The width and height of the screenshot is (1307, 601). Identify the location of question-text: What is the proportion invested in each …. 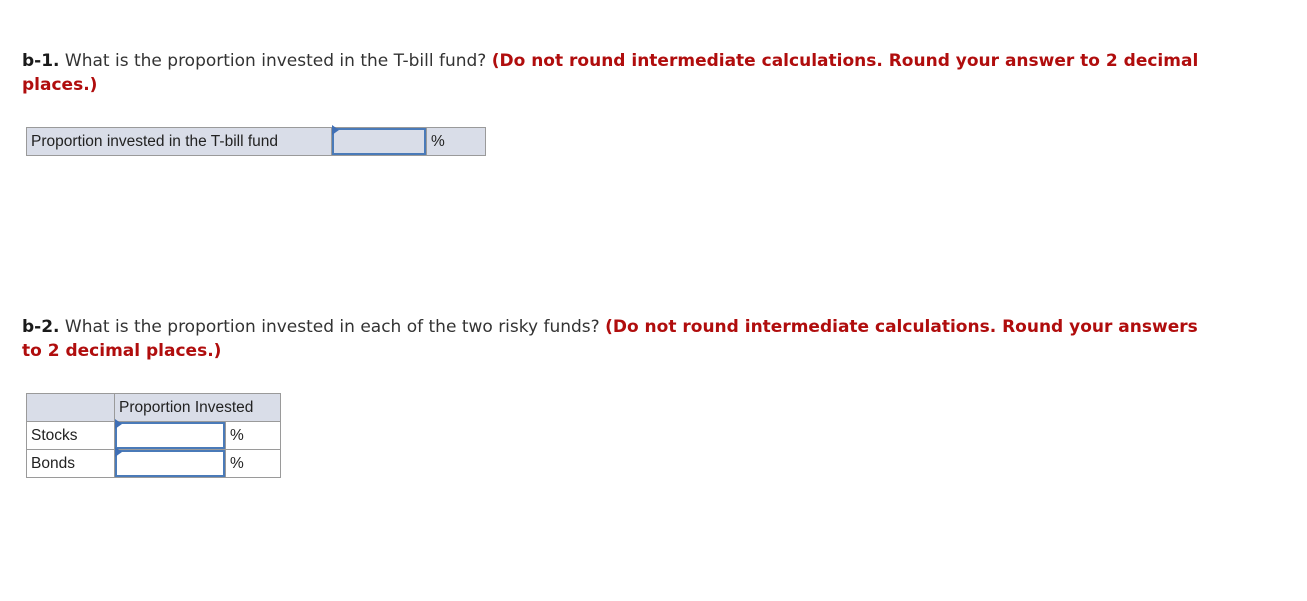
(332, 327).